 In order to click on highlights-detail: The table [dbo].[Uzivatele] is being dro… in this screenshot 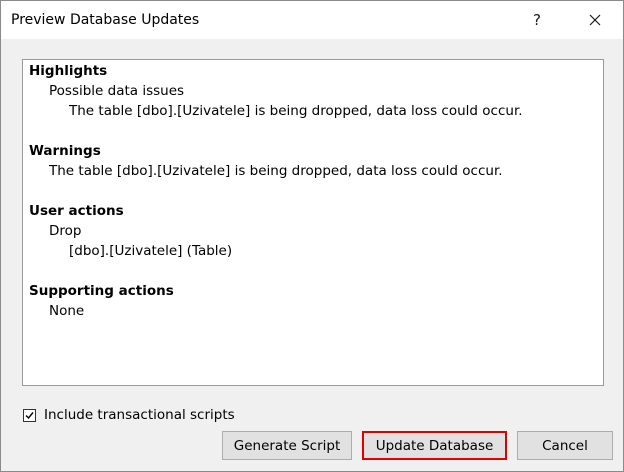, I will do `click(296, 111)`.